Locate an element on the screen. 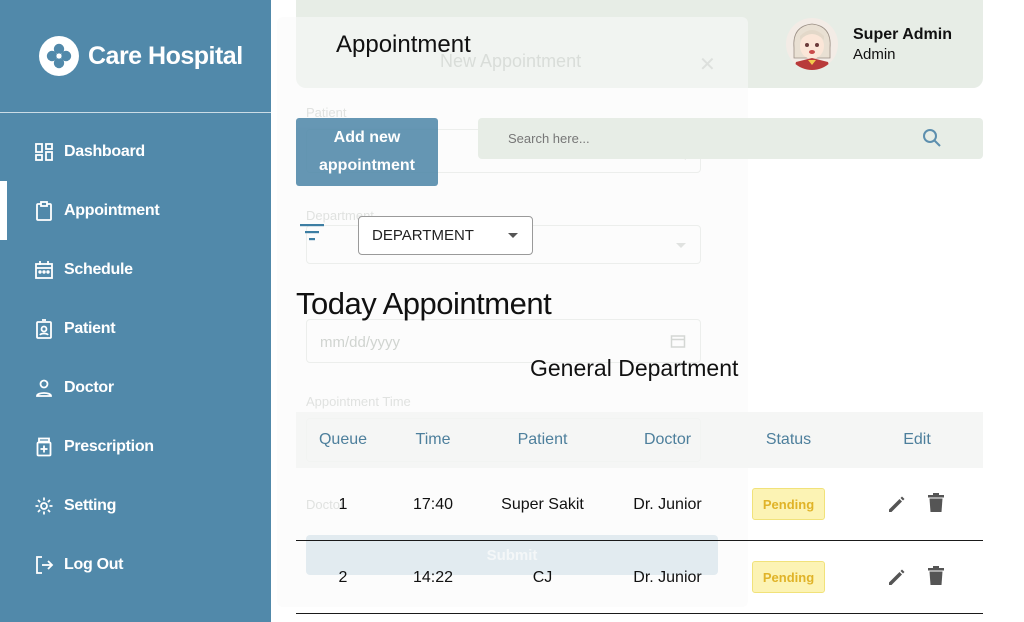 The width and height of the screenshot is (1024, 622). logout-icon is located at coordinates (44, 565).